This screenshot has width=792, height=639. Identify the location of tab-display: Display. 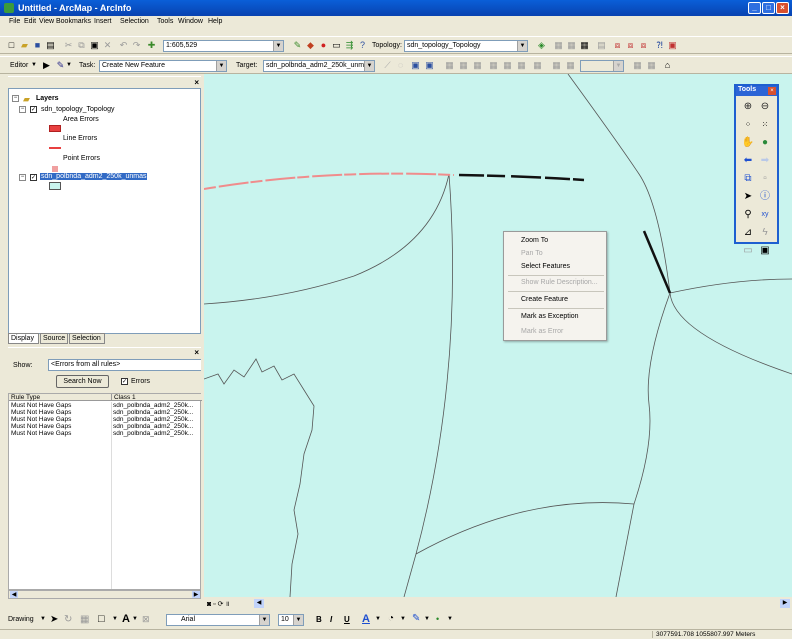
(23, 338).